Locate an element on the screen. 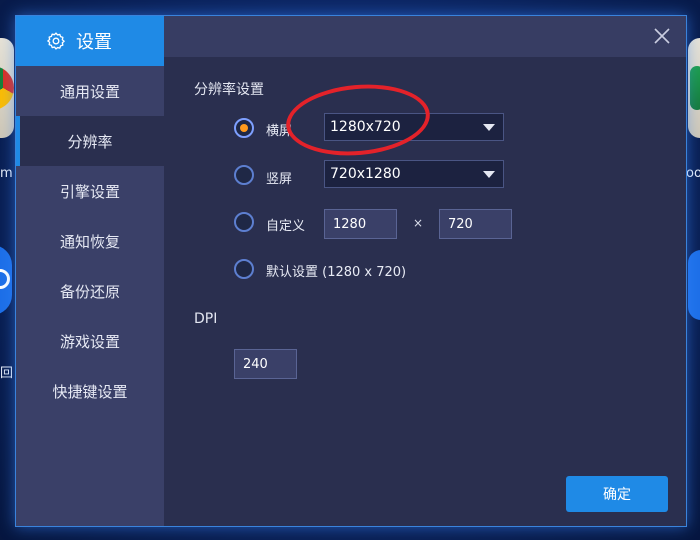 This screenshot has width=700, height=540. desktop-app-icon-blue-right is located at coordinates (694, 285).